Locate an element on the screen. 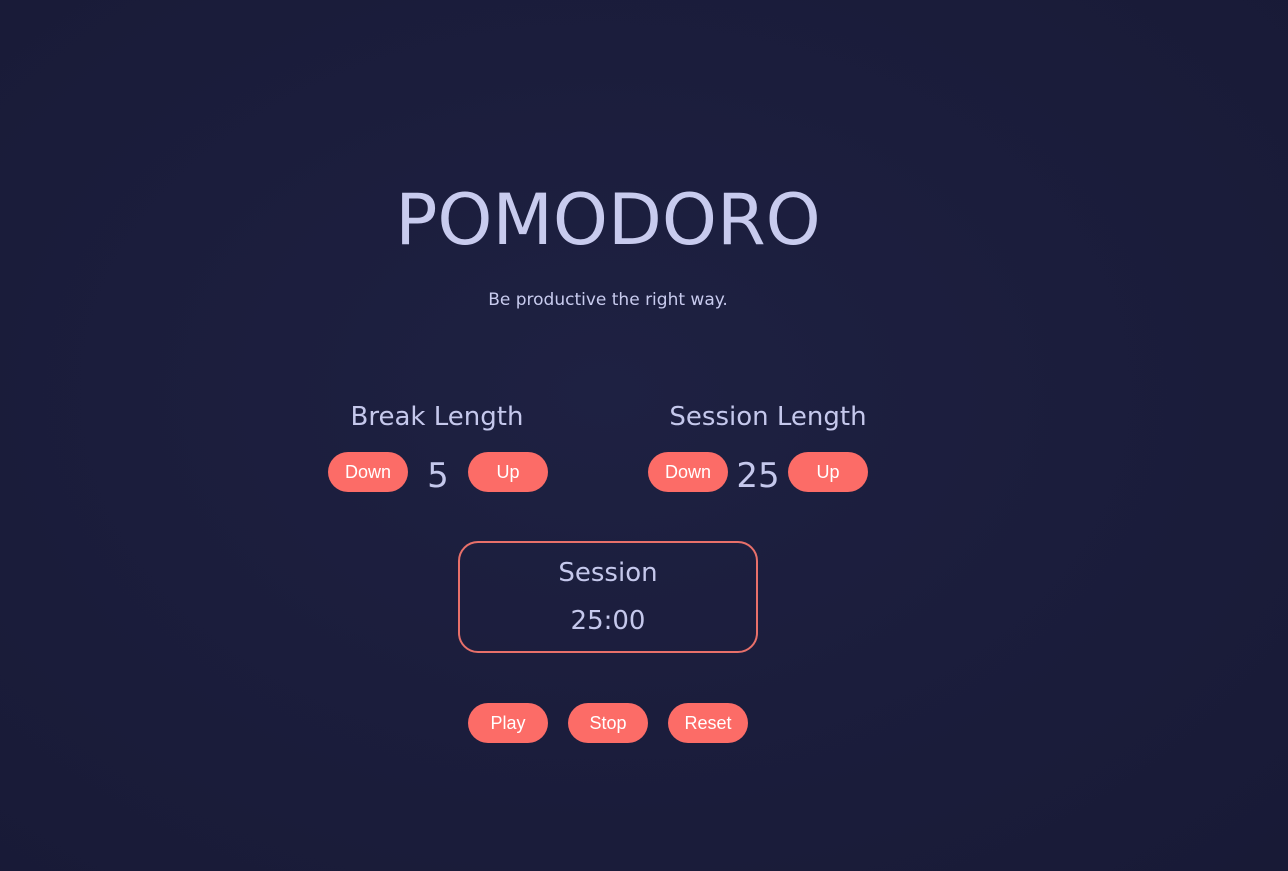  session-length-control: Session Length Down 25 Up is located at coordinates (768, 447).